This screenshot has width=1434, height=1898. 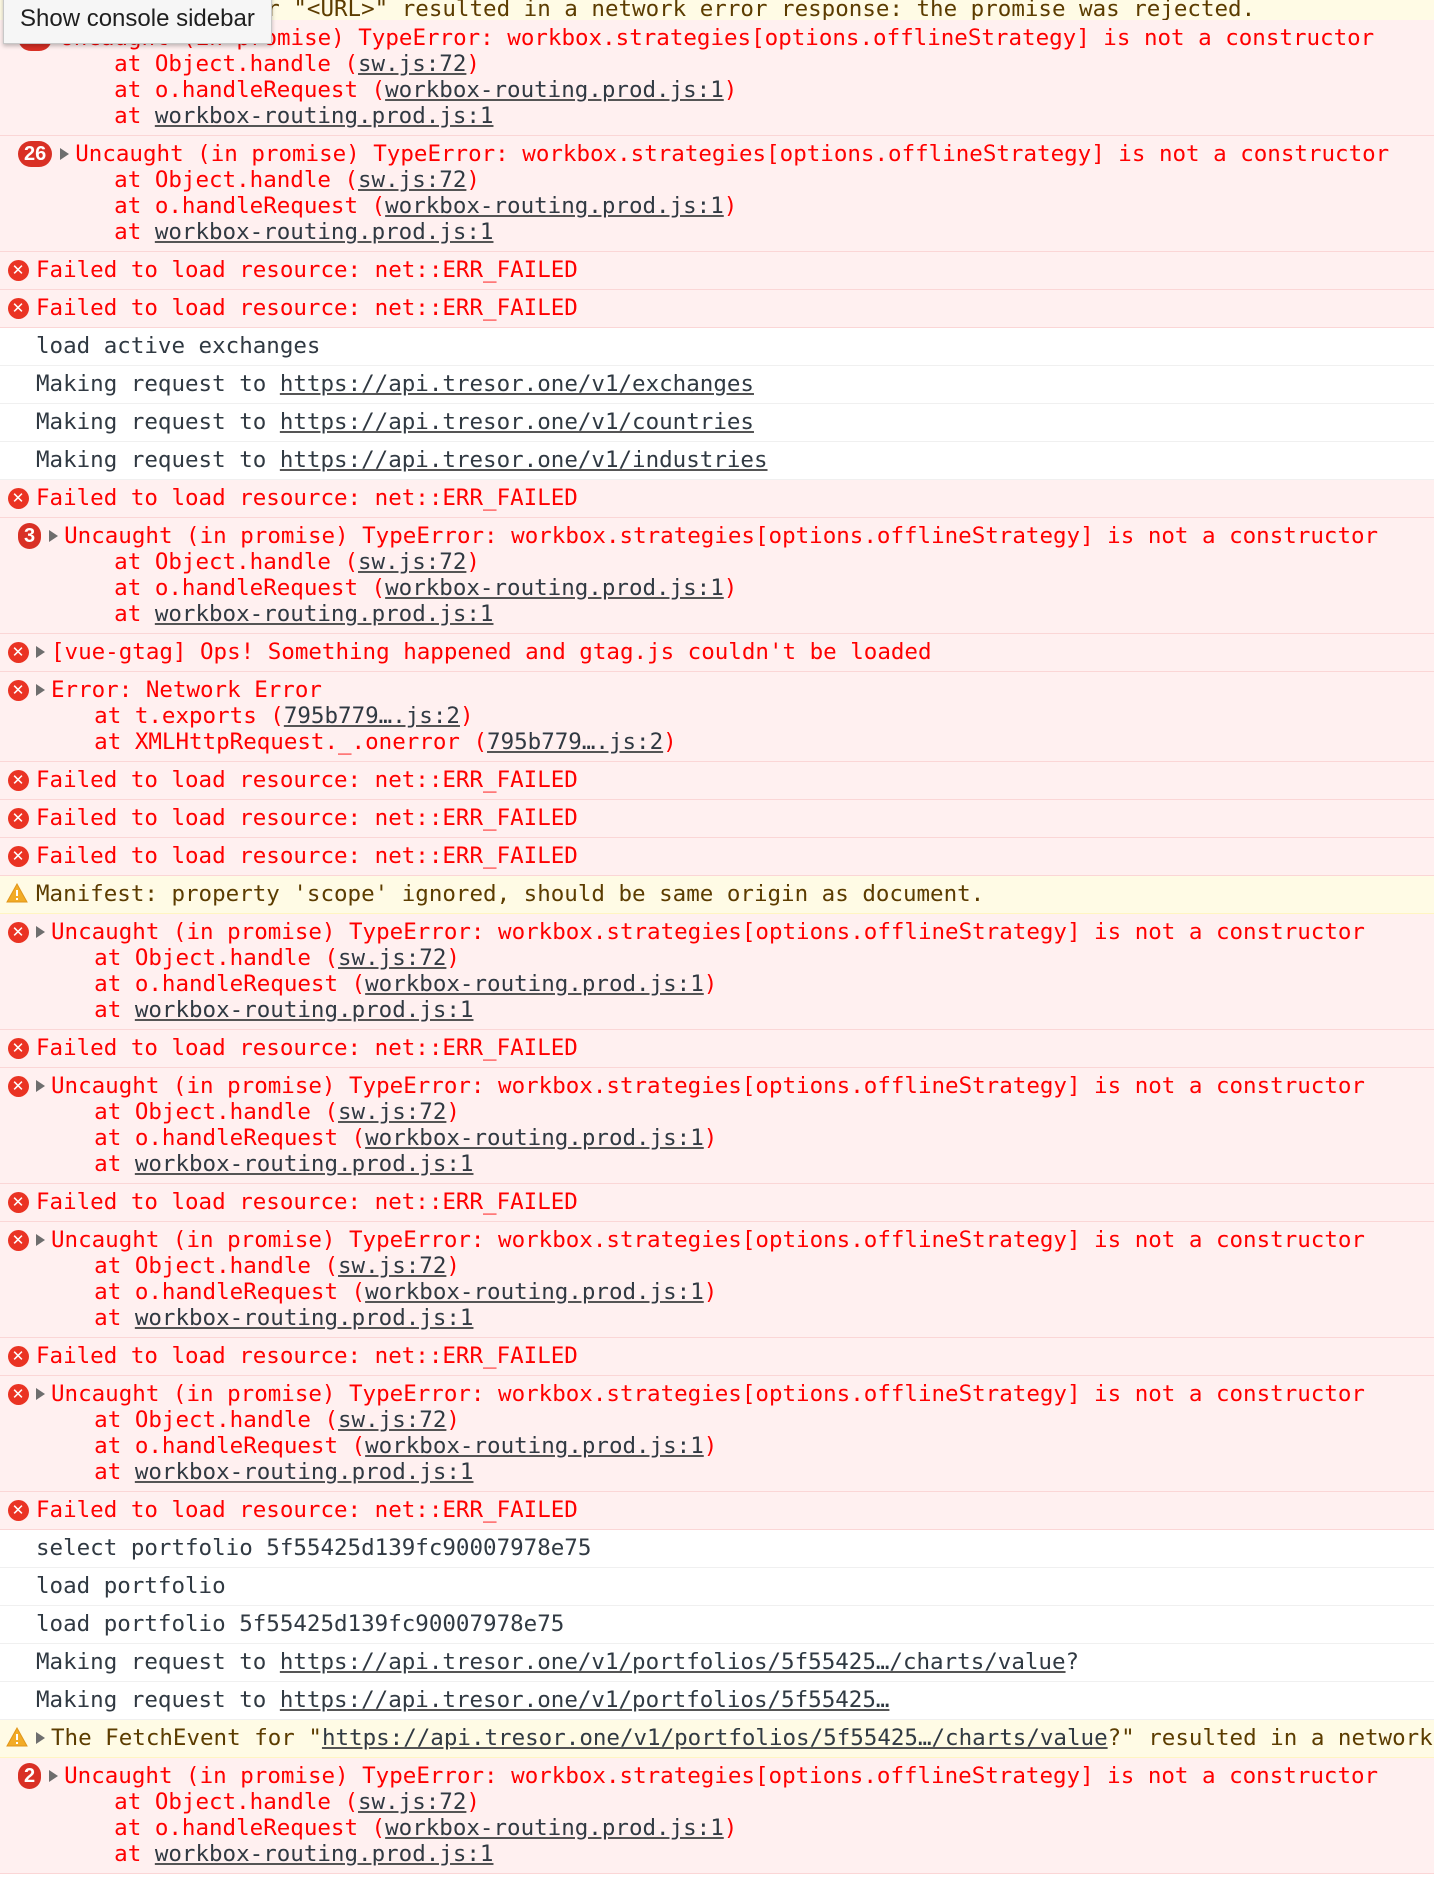 I want to click on console-message-log: load active exchanges, so click(x=717, y=347).